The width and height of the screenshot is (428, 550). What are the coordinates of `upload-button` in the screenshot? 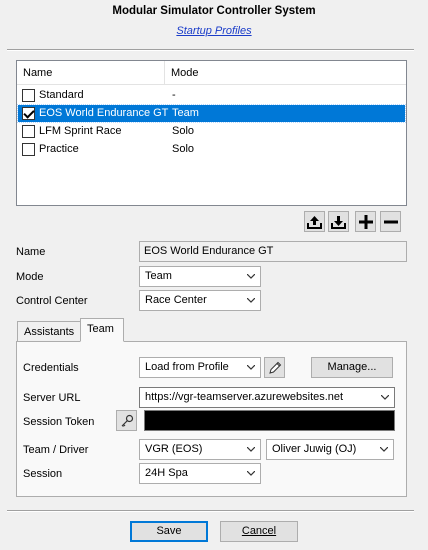 It's located at (314, 221).